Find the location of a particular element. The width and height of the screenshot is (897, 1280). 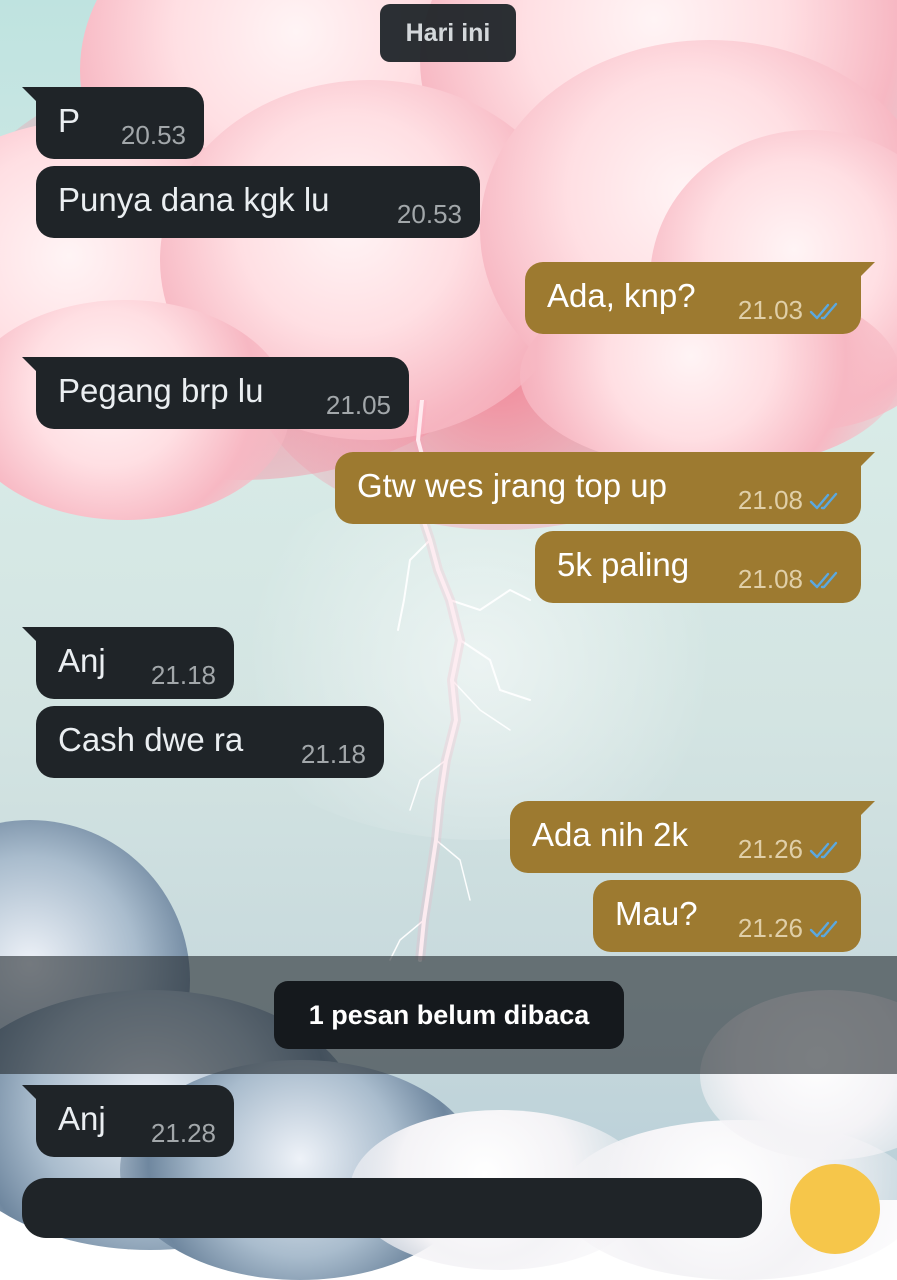

message-time: 21.03 is located at coordinates (770, 310).